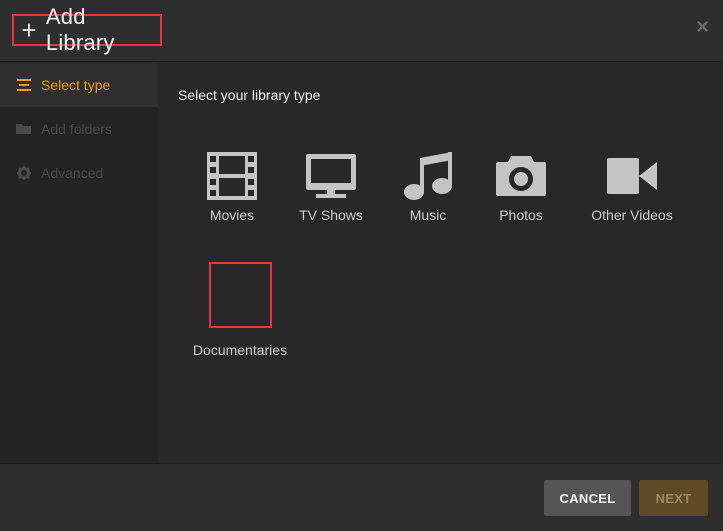 The height and width of the screenshot is (531, 723). I want to click on library-type-tv-shows: TV Shows, so click(331, 186).